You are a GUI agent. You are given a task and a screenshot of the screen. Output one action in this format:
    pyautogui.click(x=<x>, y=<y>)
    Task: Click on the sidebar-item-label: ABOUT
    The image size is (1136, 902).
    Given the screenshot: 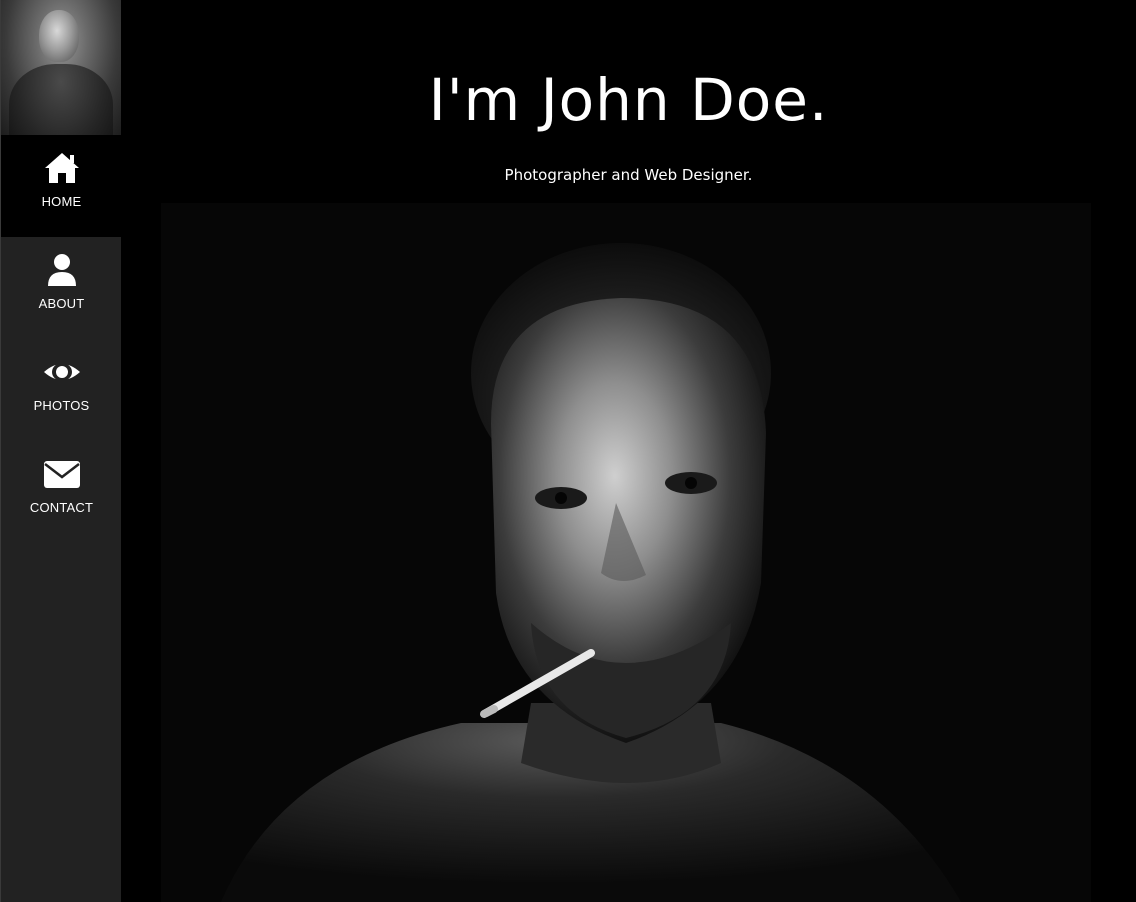 What is the action you would take?
    pyautogui.click(x=61, y=303)
    